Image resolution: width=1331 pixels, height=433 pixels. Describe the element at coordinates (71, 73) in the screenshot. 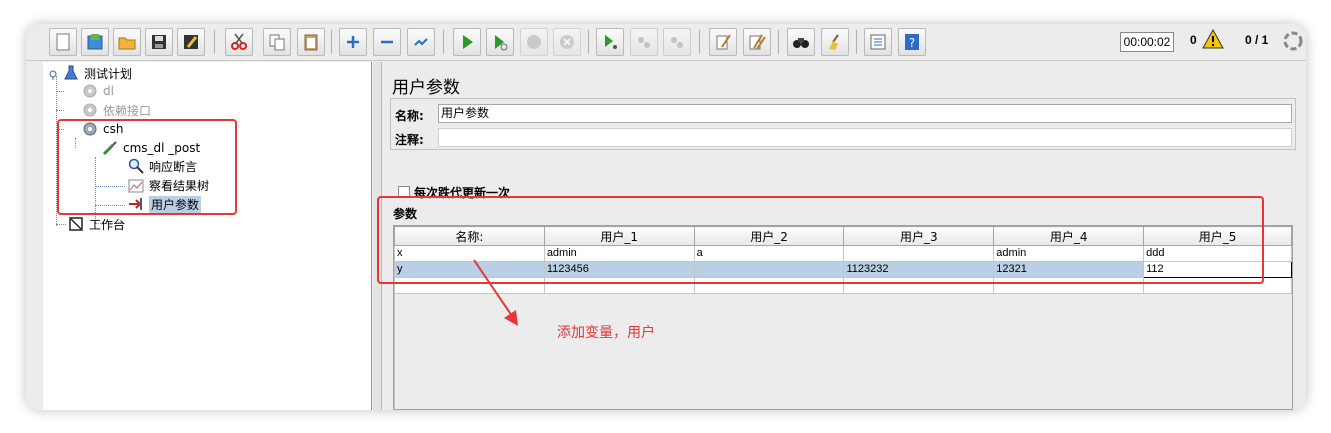

I see `flask-icon` at that location.